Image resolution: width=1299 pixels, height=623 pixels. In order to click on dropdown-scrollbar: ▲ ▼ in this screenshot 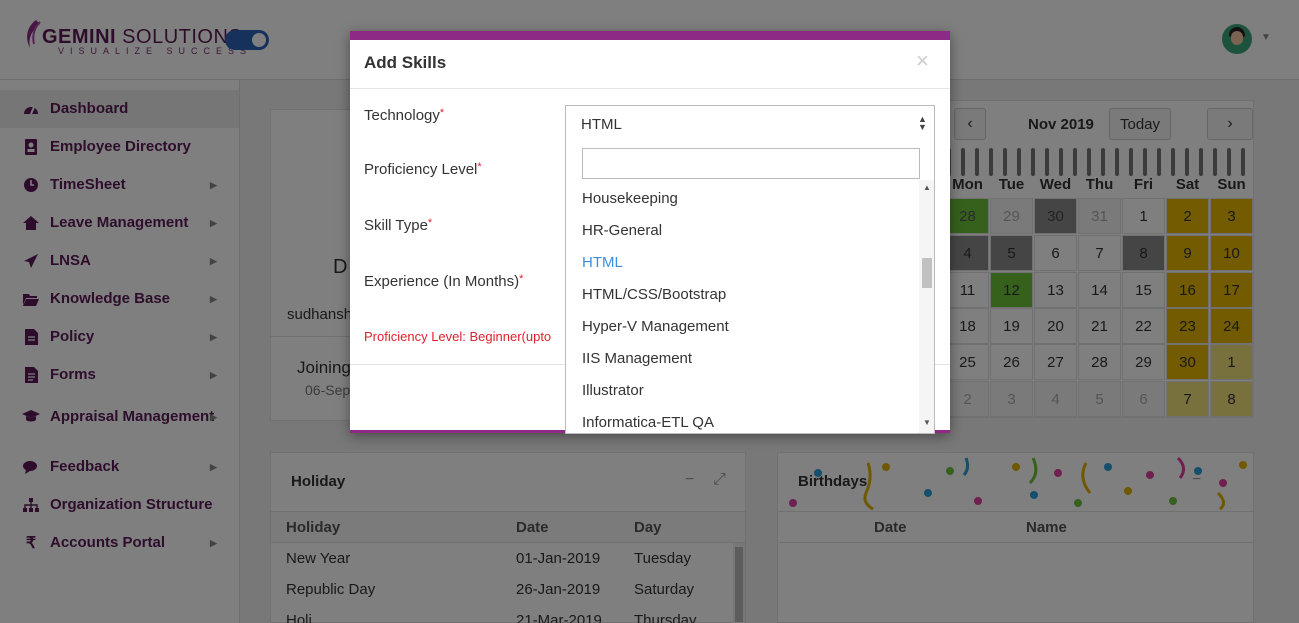, I will do `click(926, 306)`.